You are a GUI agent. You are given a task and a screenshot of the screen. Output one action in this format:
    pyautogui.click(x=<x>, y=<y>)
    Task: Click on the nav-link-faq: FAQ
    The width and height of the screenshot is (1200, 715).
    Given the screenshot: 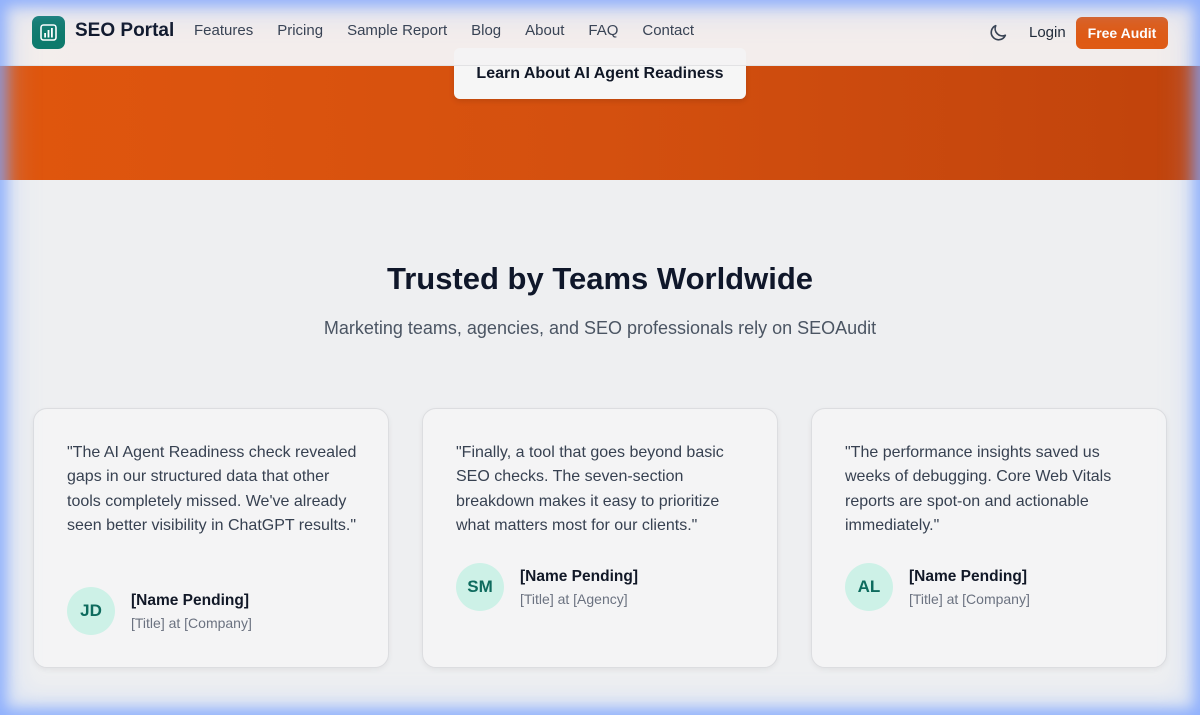 What is the action you would take?
    pyautogui.click(x=603, y=30)
    